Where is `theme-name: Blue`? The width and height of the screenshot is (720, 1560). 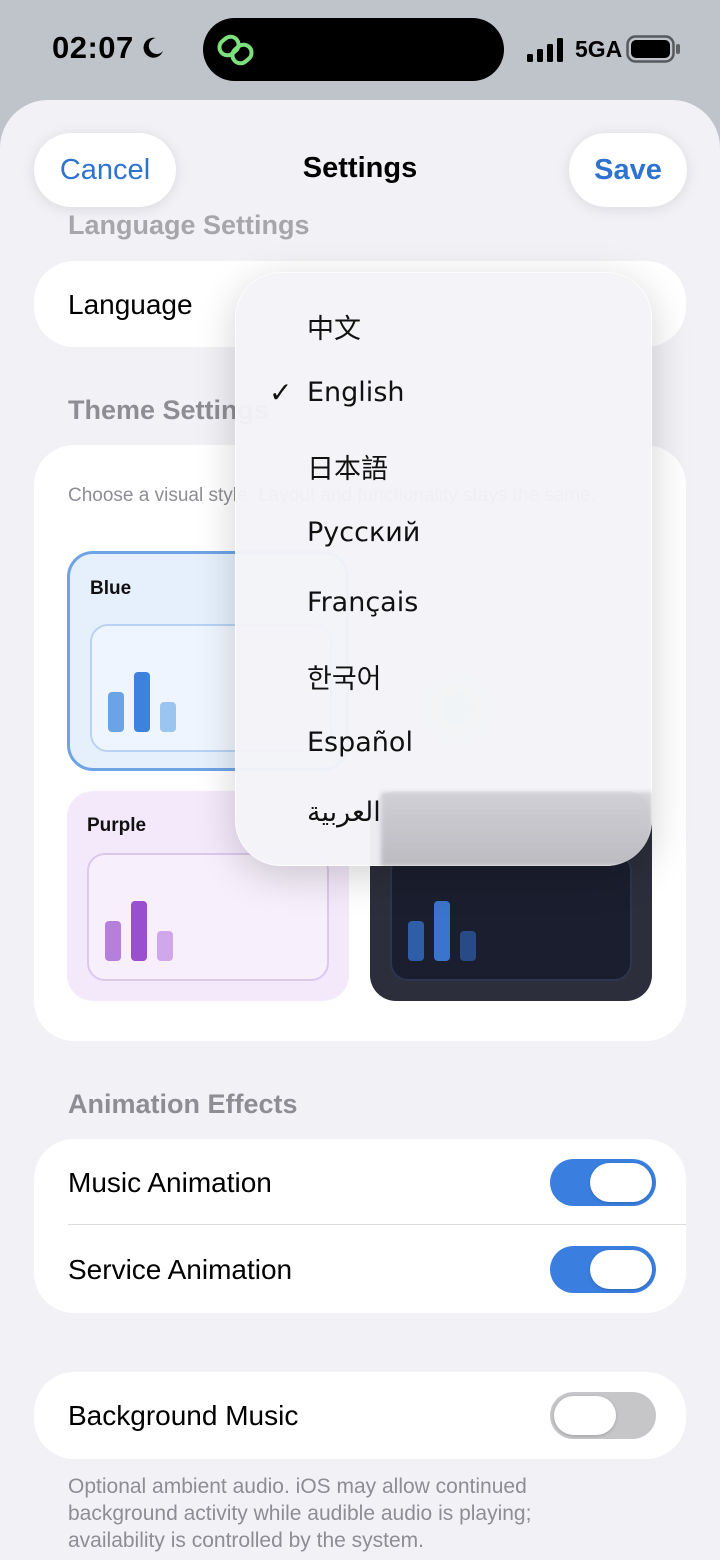 theme-name: Blue is located at coordinates (111, 588).